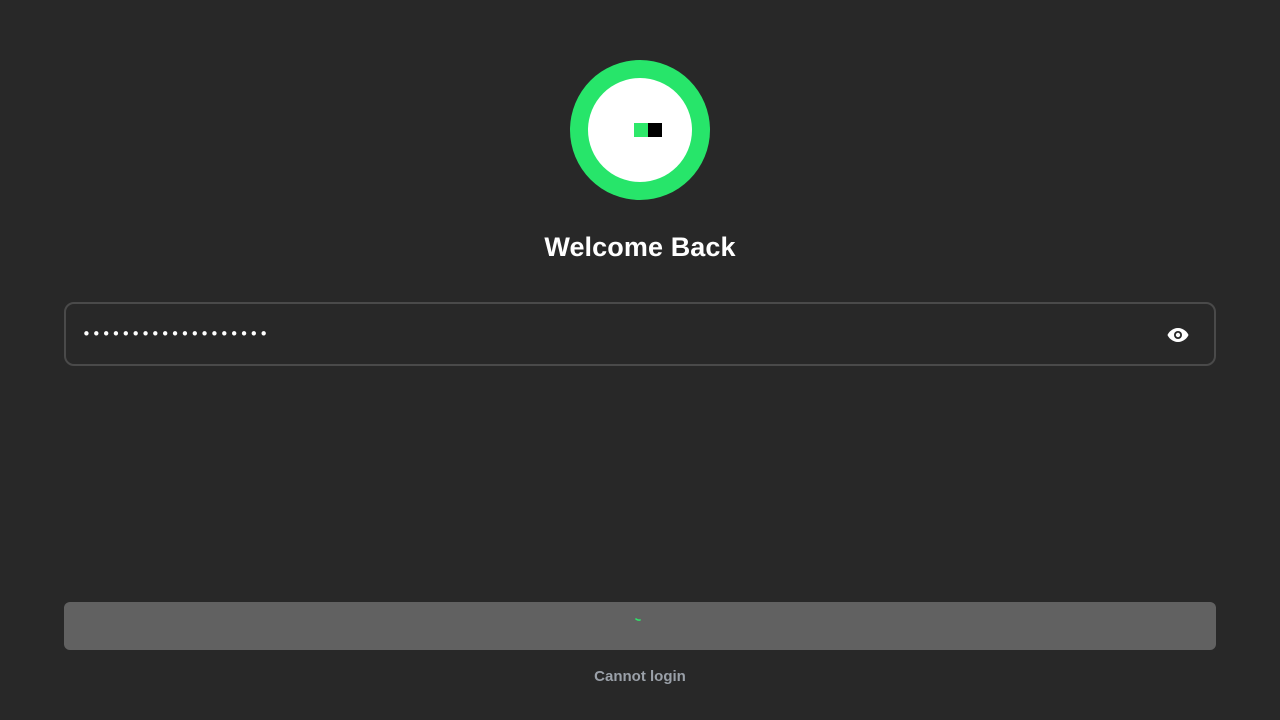  I want to click on login-button, so click(640, 626).